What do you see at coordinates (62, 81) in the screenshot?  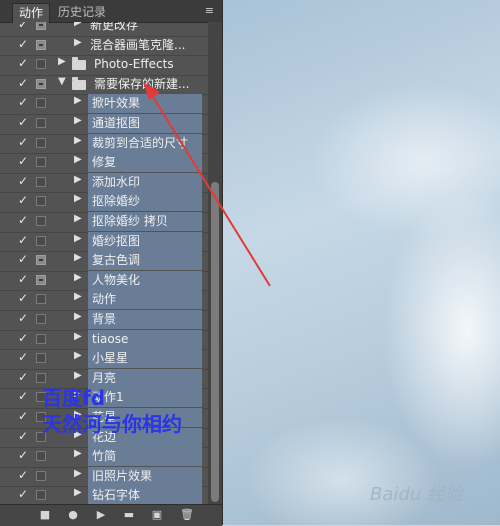 I see `expand-down-icon: ▼` at bounding box center [62, 81].